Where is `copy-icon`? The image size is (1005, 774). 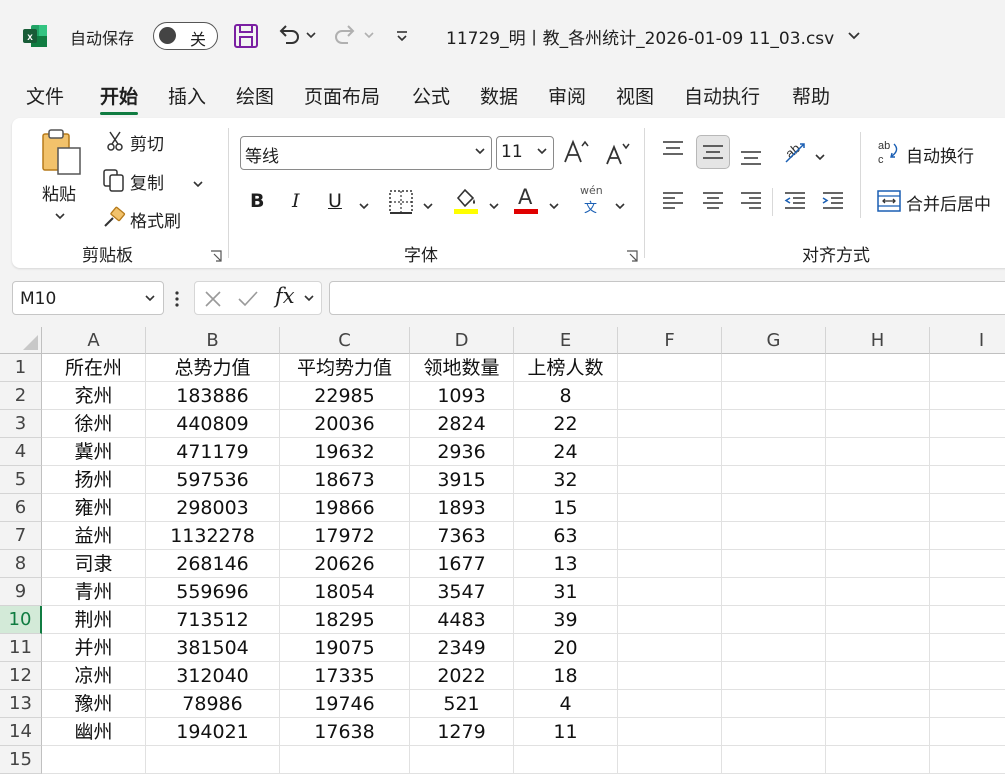 copy-icon is located at coordinates (114, 180).